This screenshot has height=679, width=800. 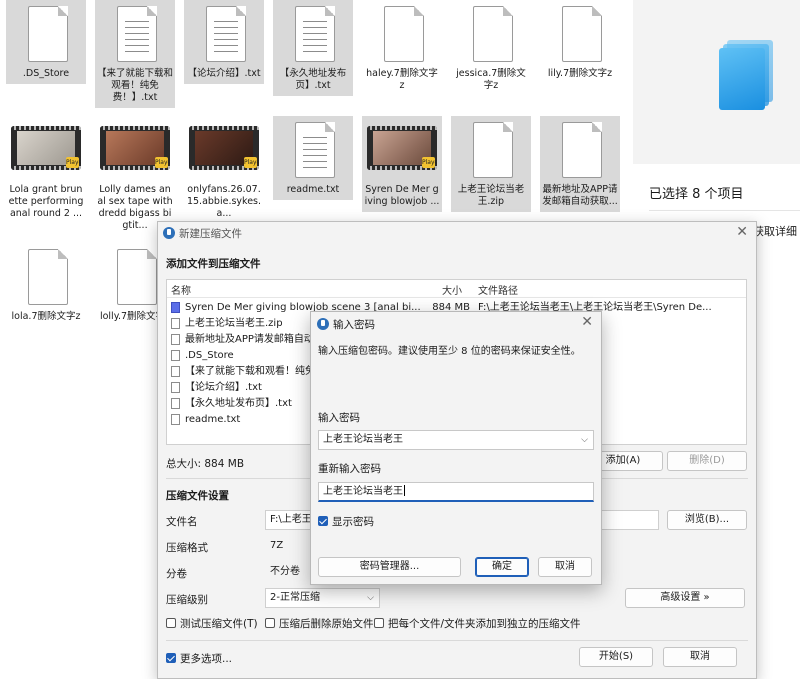 What do you see at coordinates (498, 289) in the screenshot?
I see `col-path: 文件路径` at bounding box center [498, 289].